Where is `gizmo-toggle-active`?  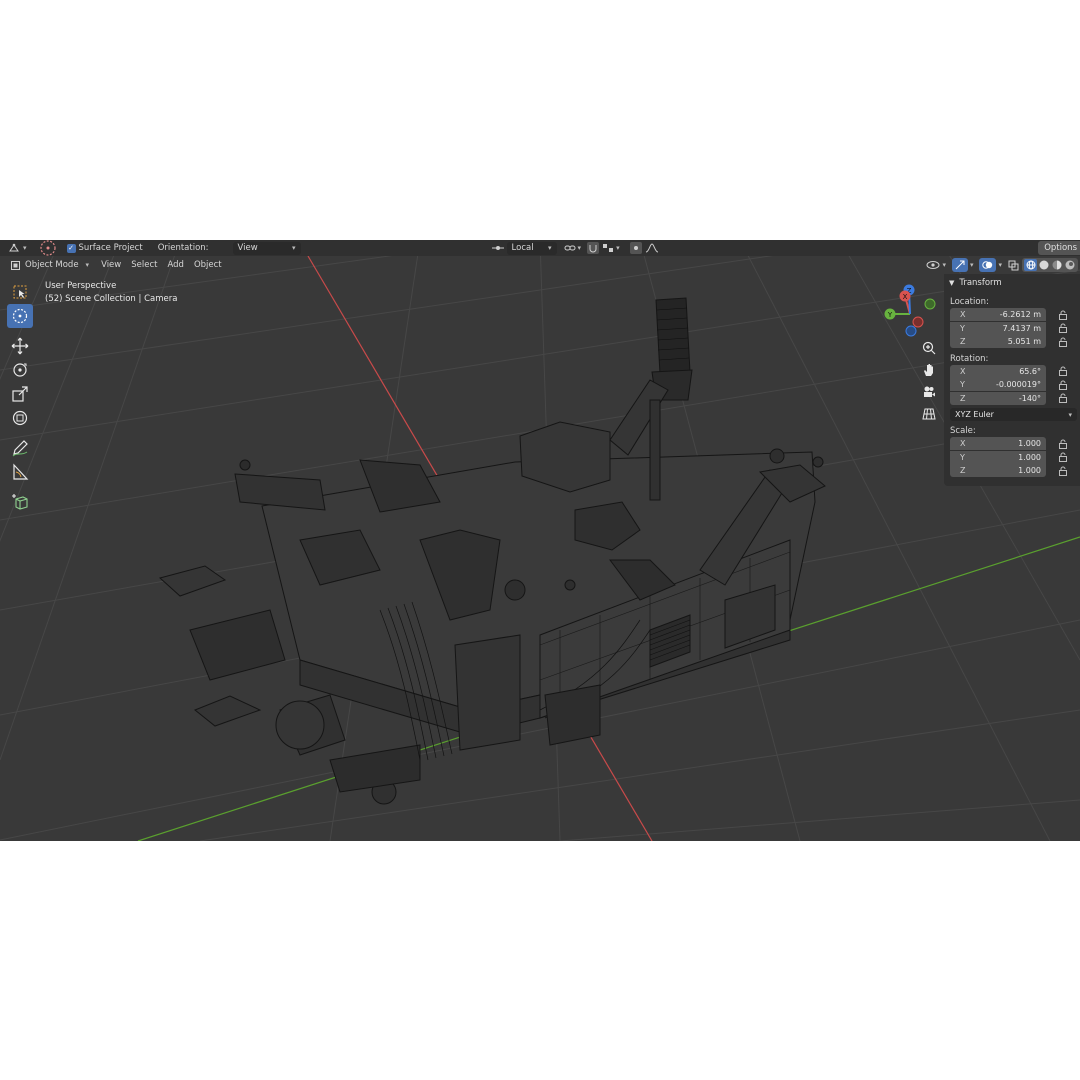
gizmo-toggle-active is located at coordinates (959, 265).